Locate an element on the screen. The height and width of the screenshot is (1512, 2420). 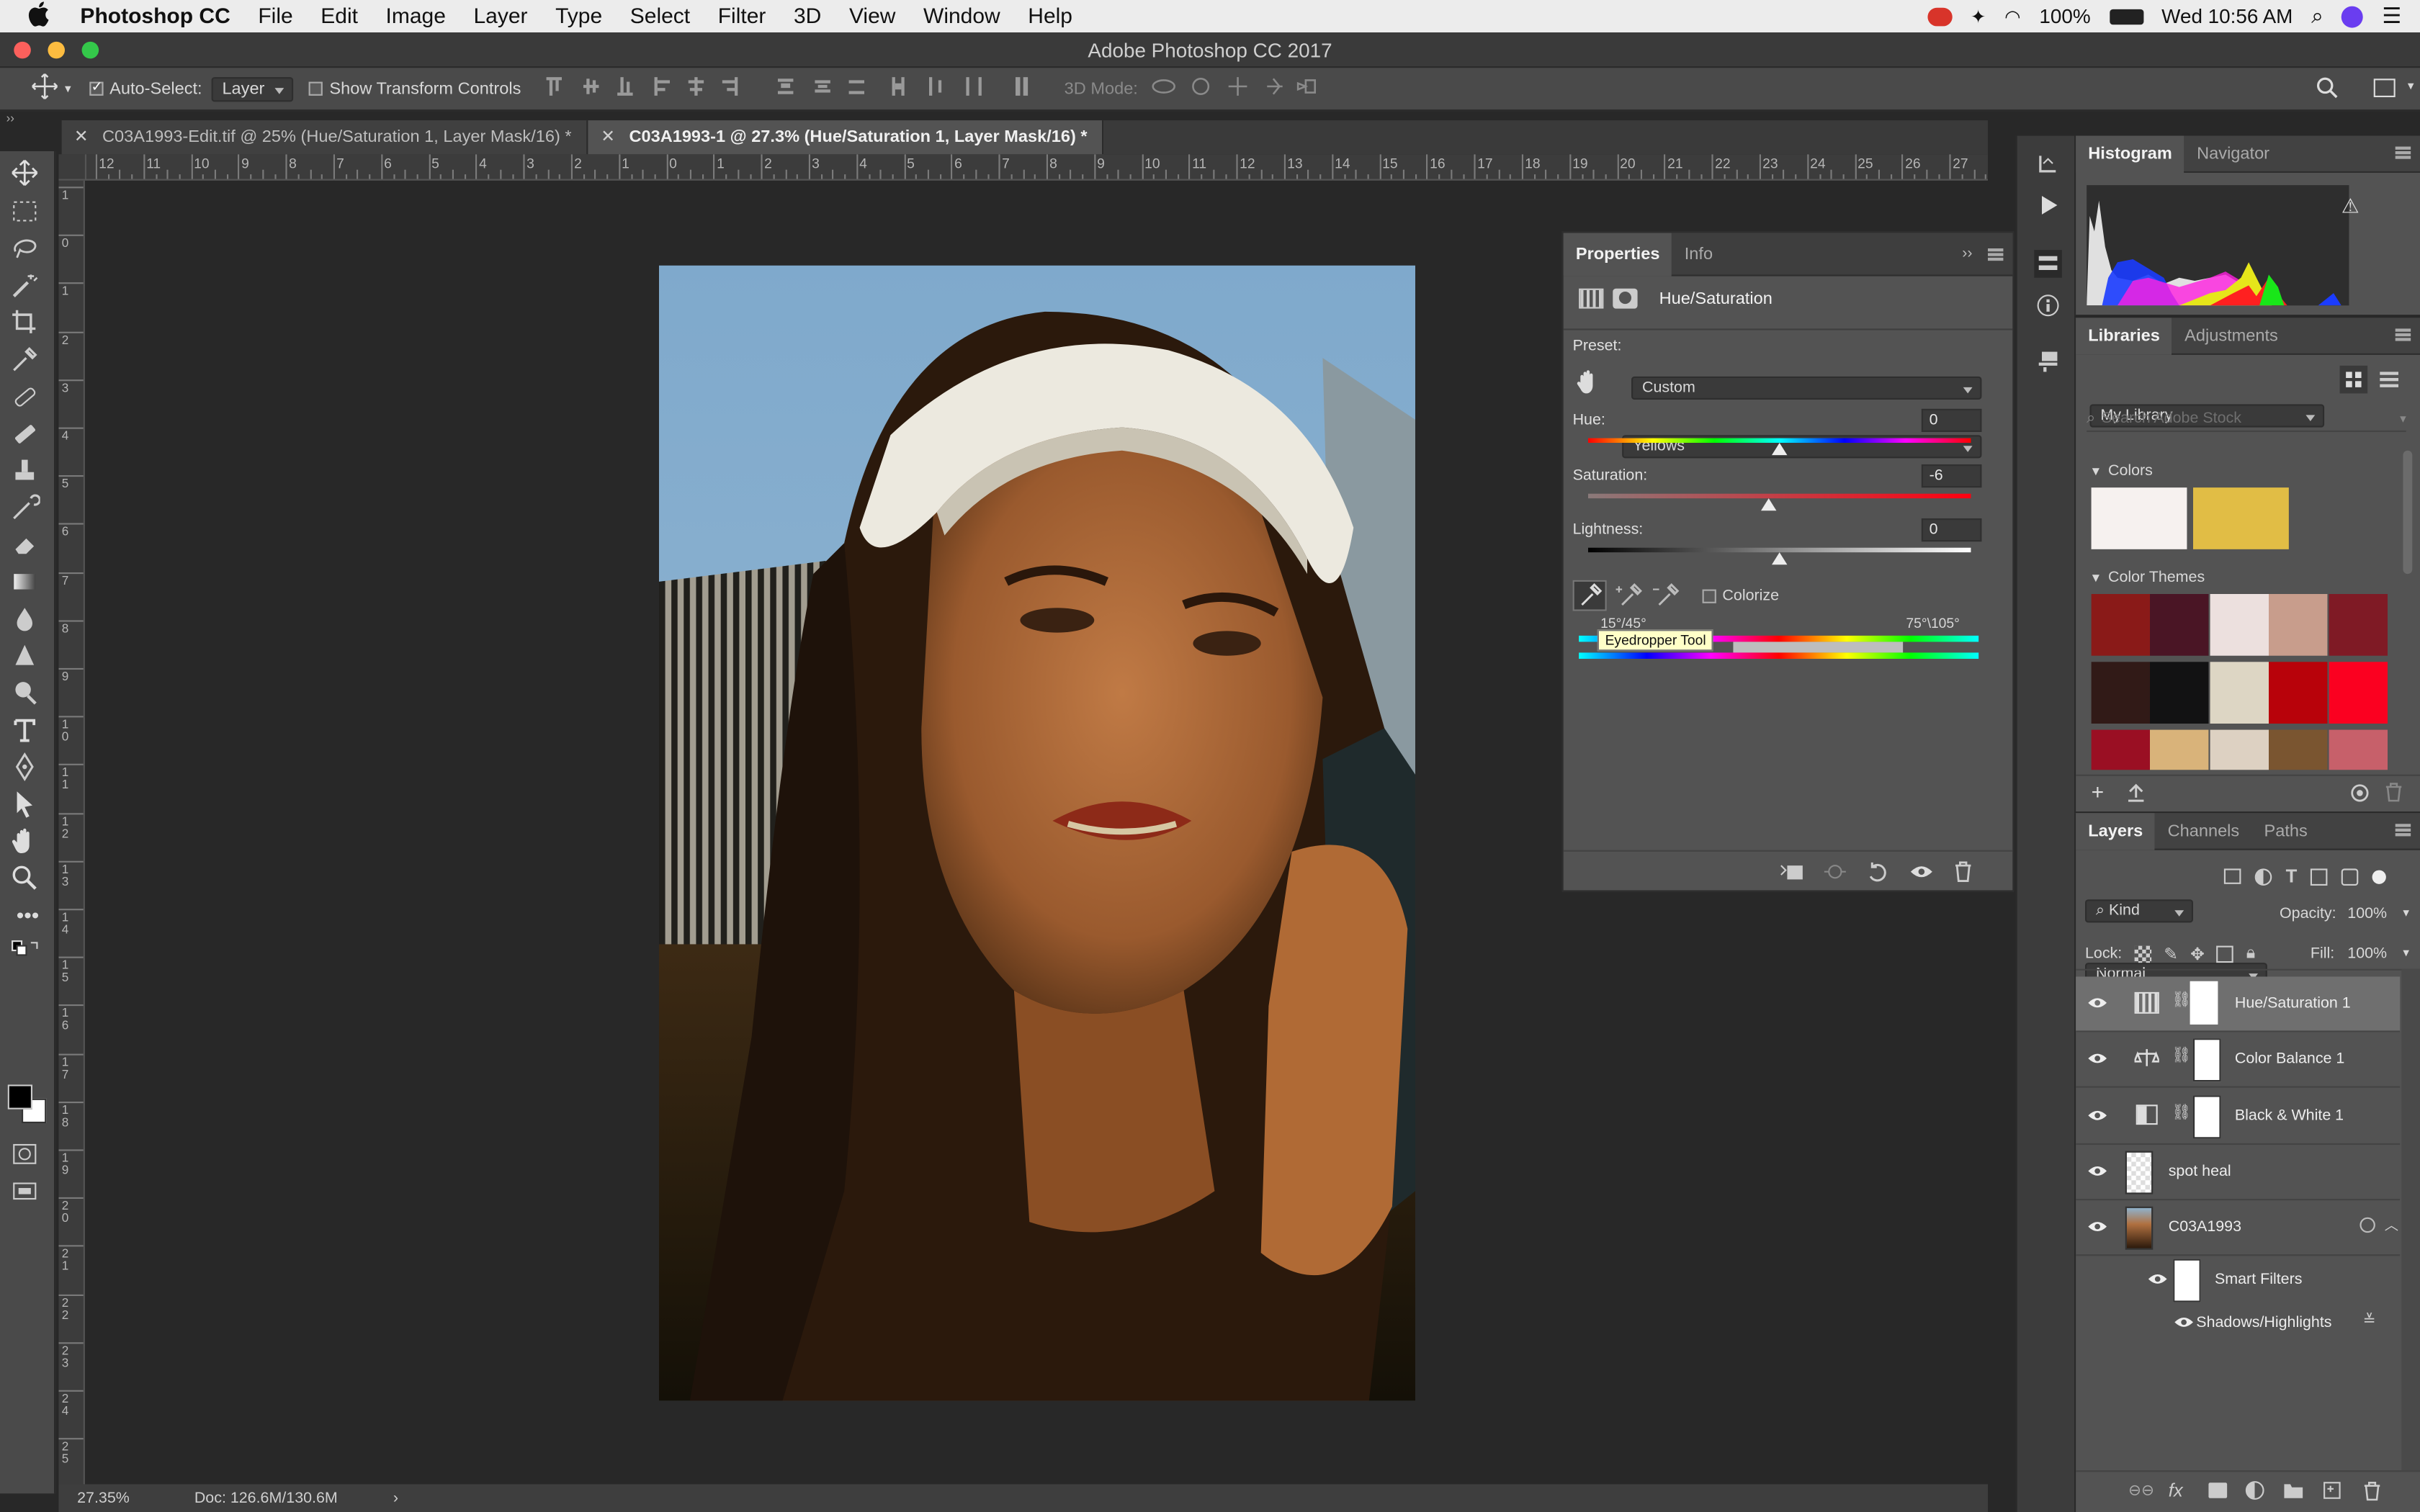
tab-adjustments: Adjustments is located at coordinates (2231, 335).